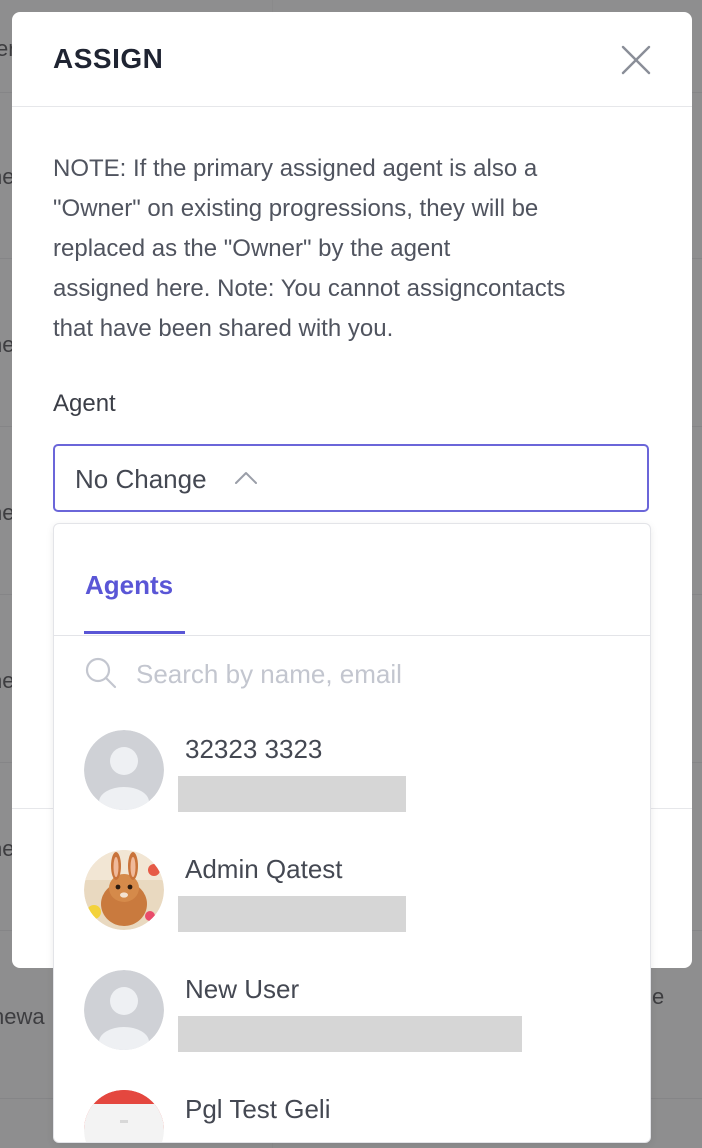 The image size is (702, 1148). I want to click on agent-option: New User, so click(352, 1020).